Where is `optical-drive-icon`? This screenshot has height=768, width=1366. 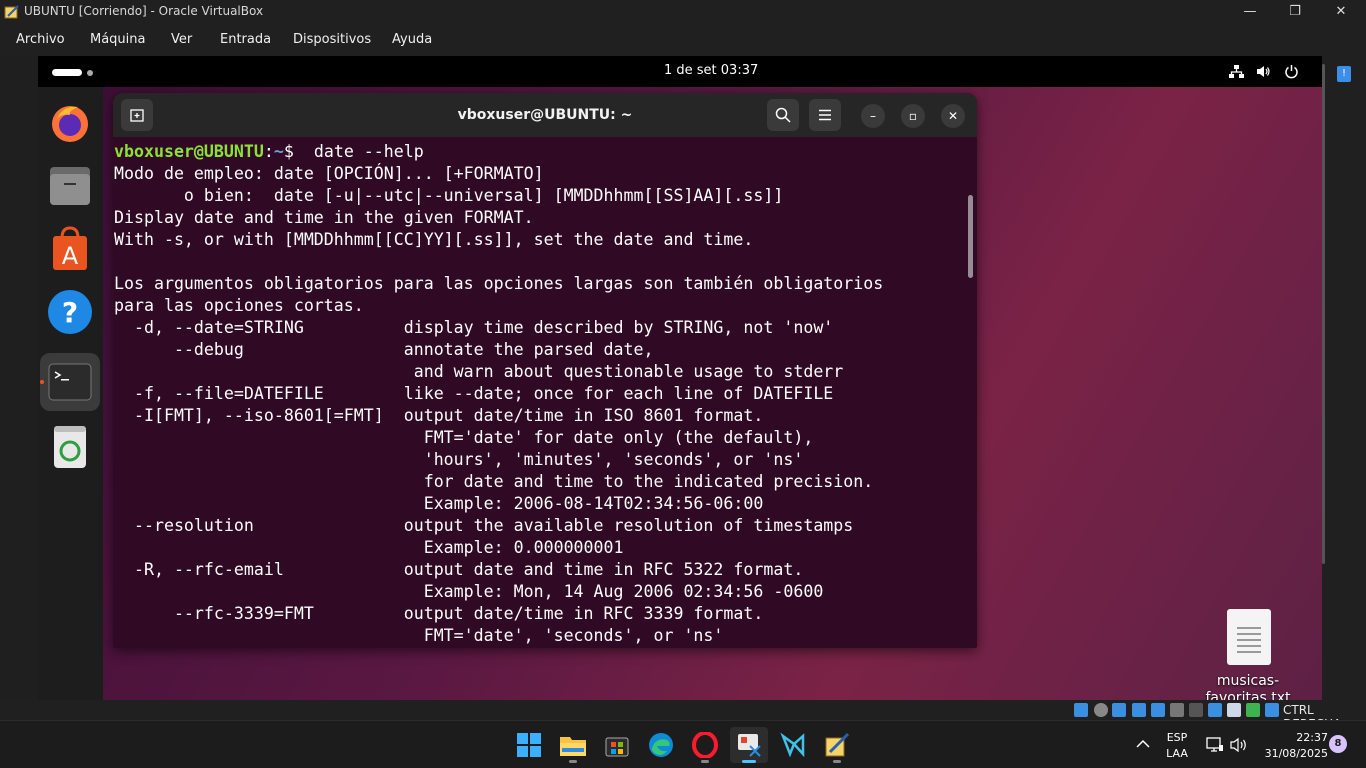
optical-drive-icon is located at coordinates (1081, 710).